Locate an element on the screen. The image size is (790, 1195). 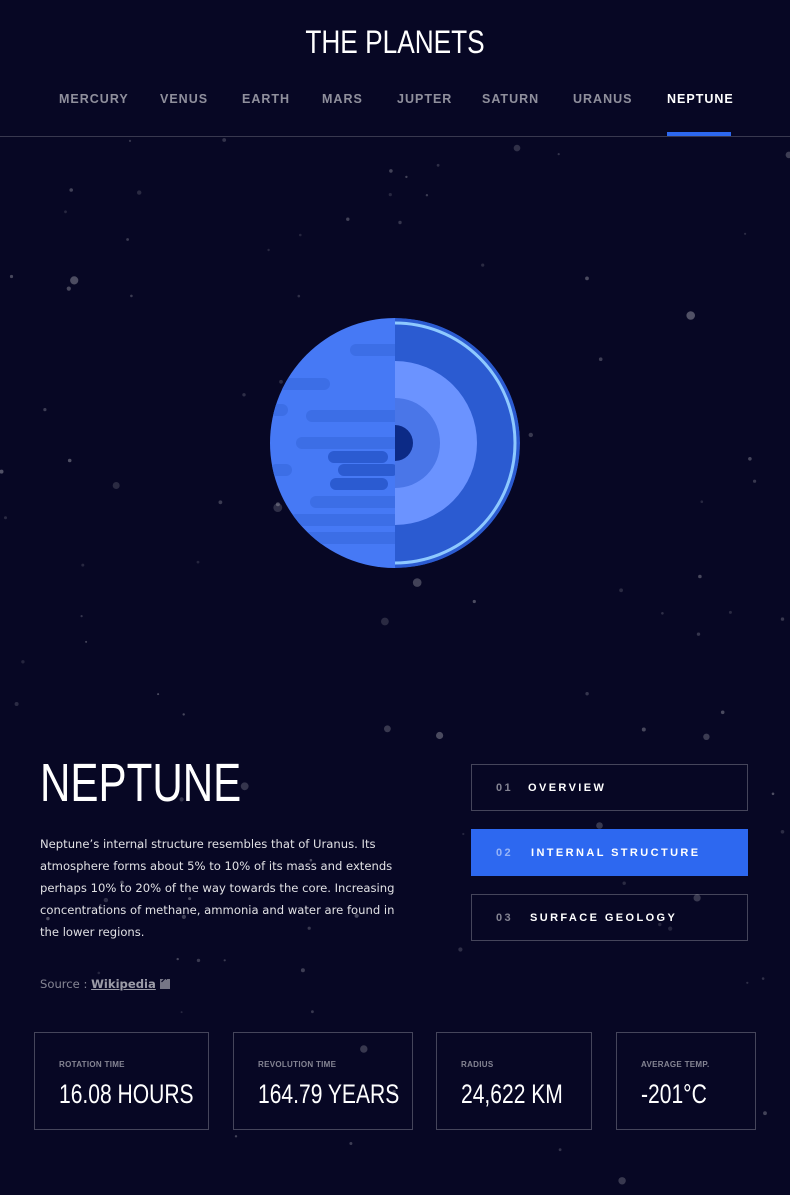
tab-overview: 01 OVERVIEW is located at coordinates (609, 787).